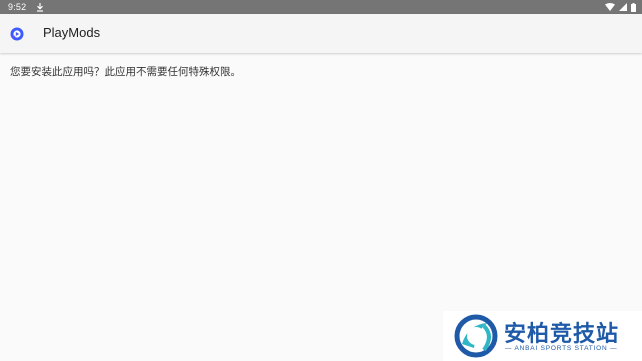 The width and height of the screenshot is (642, 361). What do you see at coordinates (623, 7) in the screenshot?
I see `signal-icon` at bounding box center [623, 7].